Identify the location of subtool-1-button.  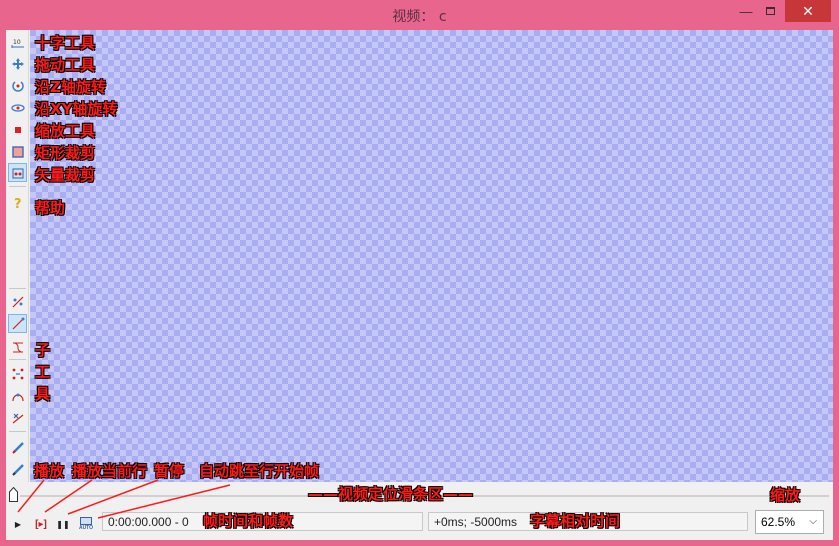
(17, 301).